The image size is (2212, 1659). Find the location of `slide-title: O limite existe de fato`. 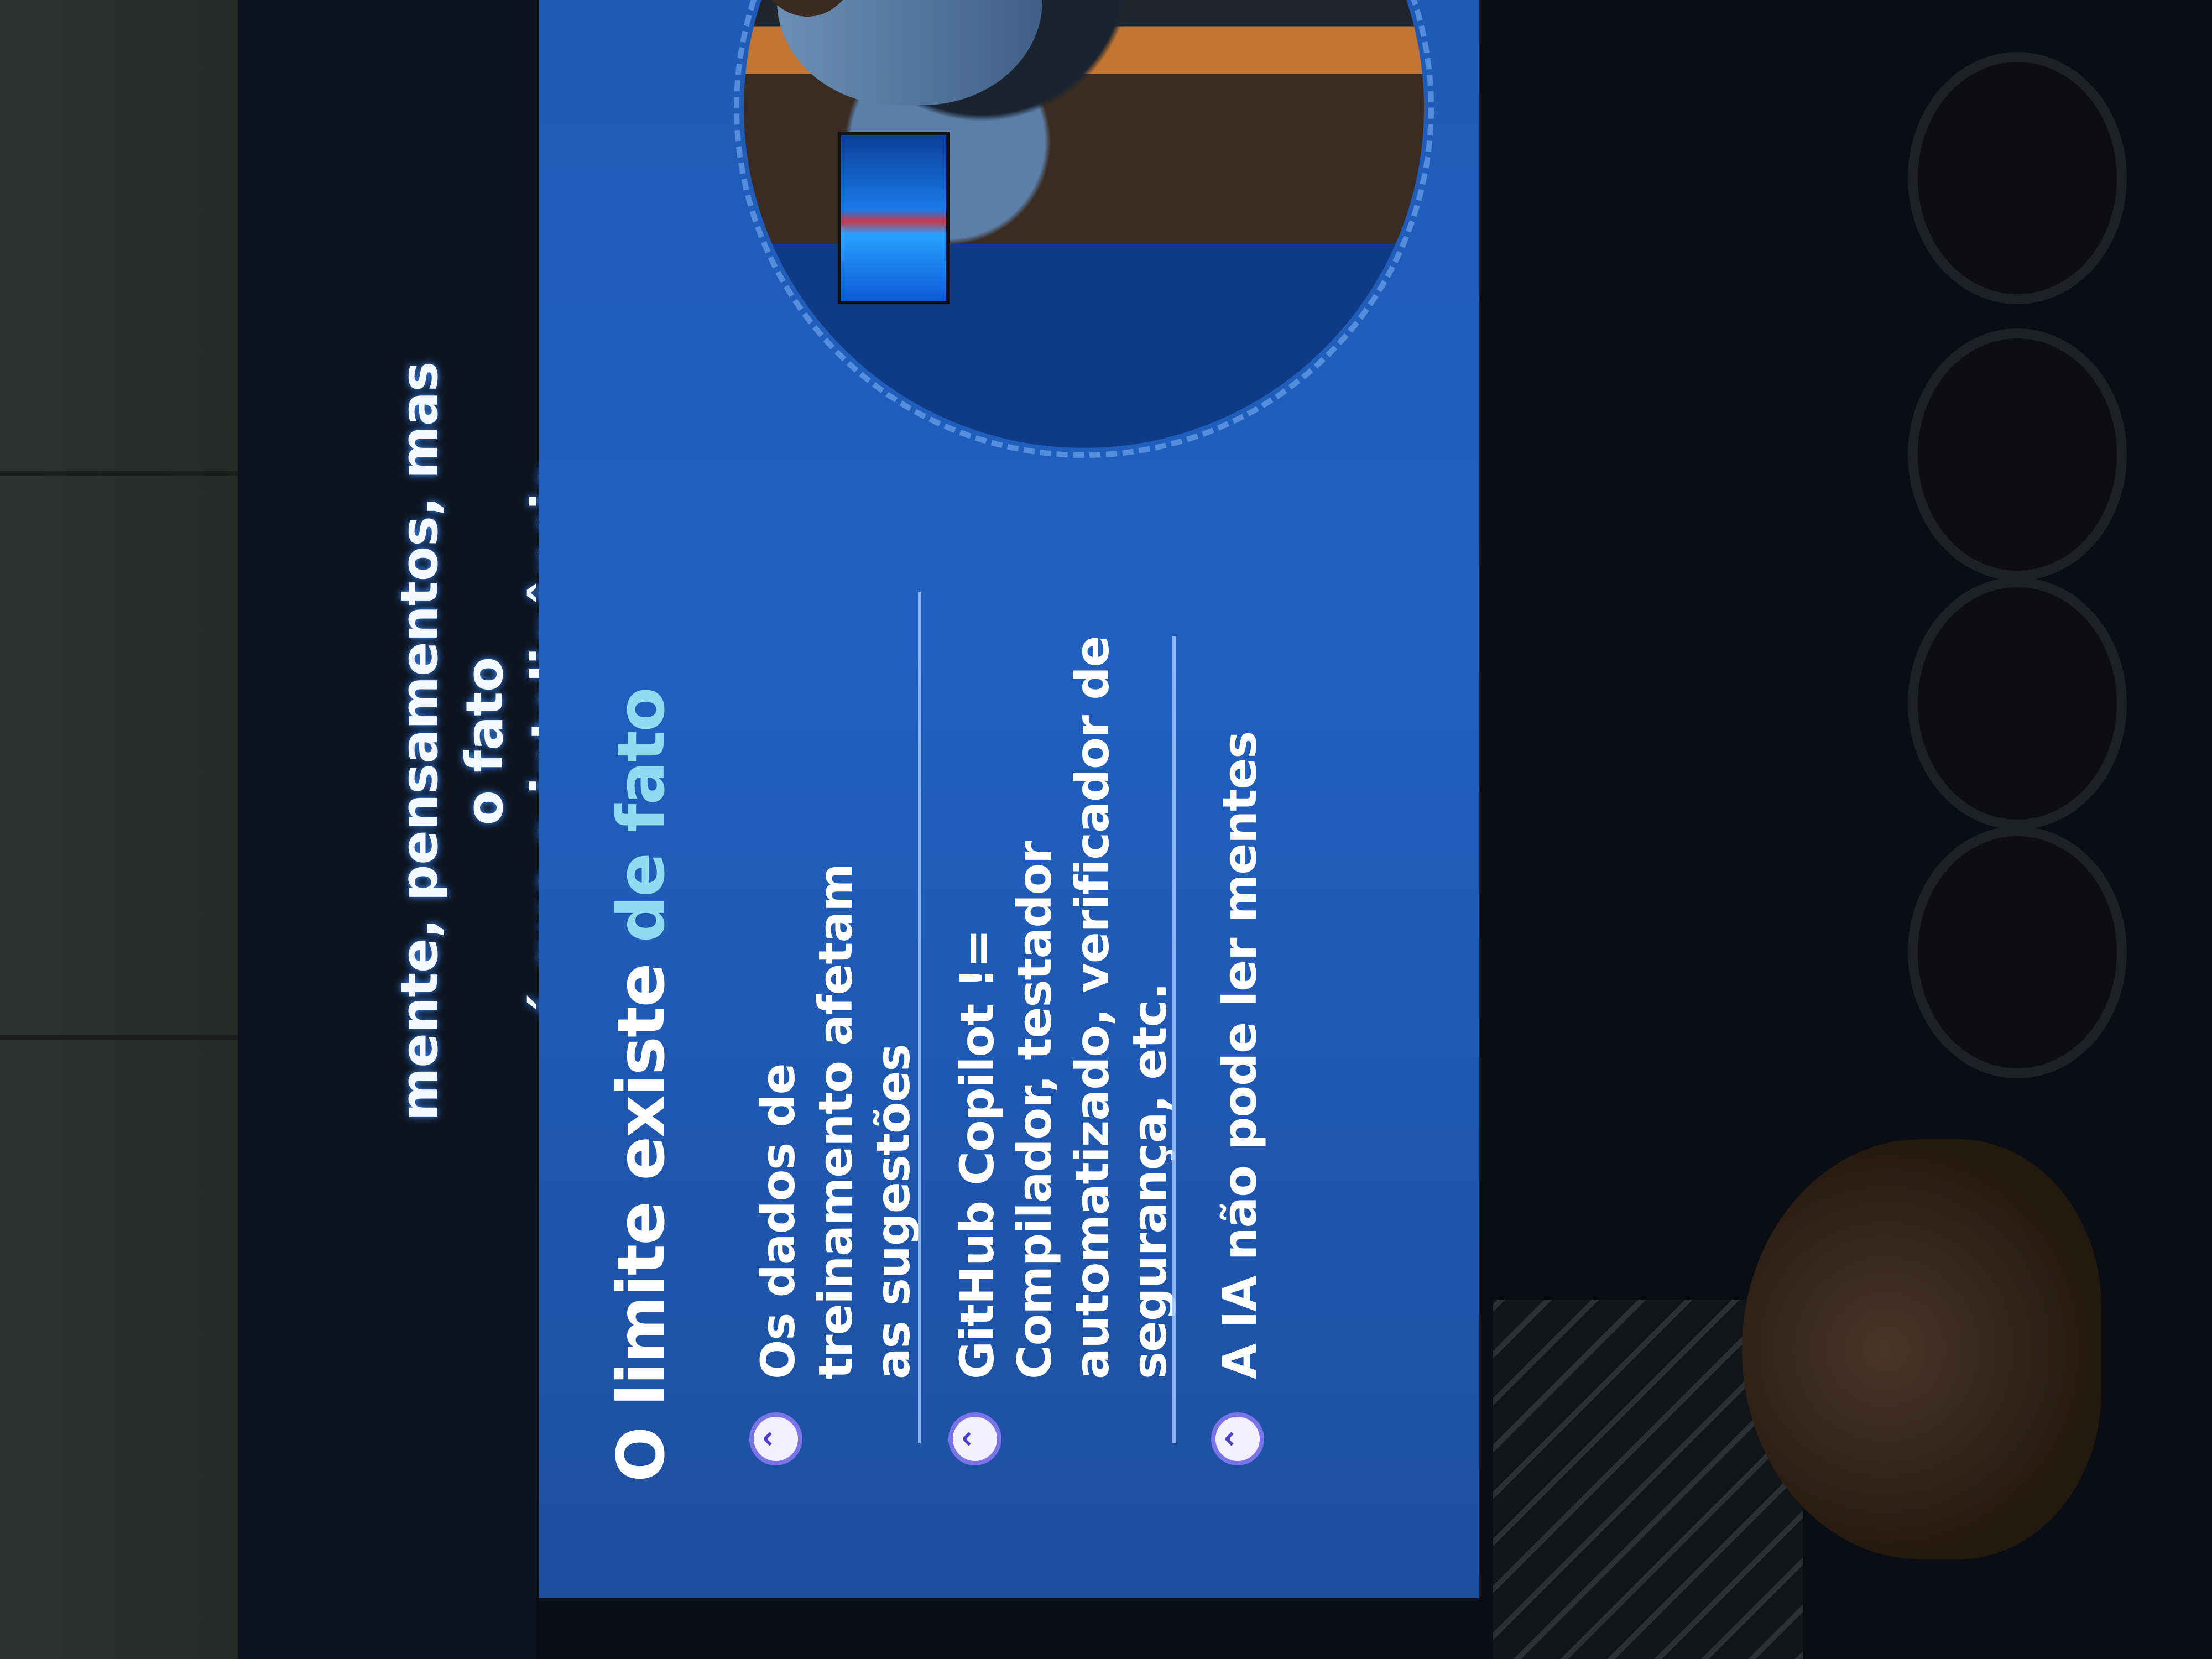

slide-title: O limite existe de fato is located at coordinates (641, 1085).